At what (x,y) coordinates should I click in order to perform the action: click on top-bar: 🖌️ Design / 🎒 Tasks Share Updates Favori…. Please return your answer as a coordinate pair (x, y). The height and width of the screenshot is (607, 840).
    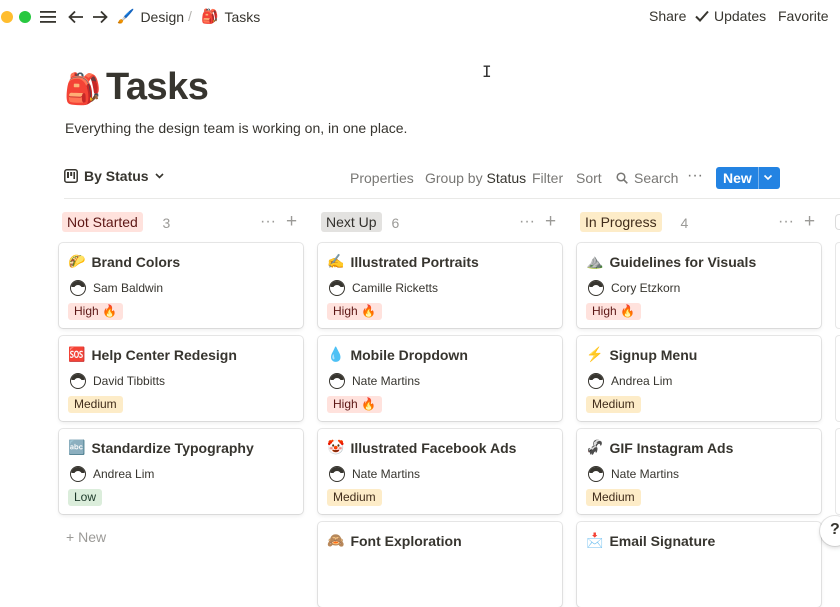
    Looking at the image, I should click on (420, 17).